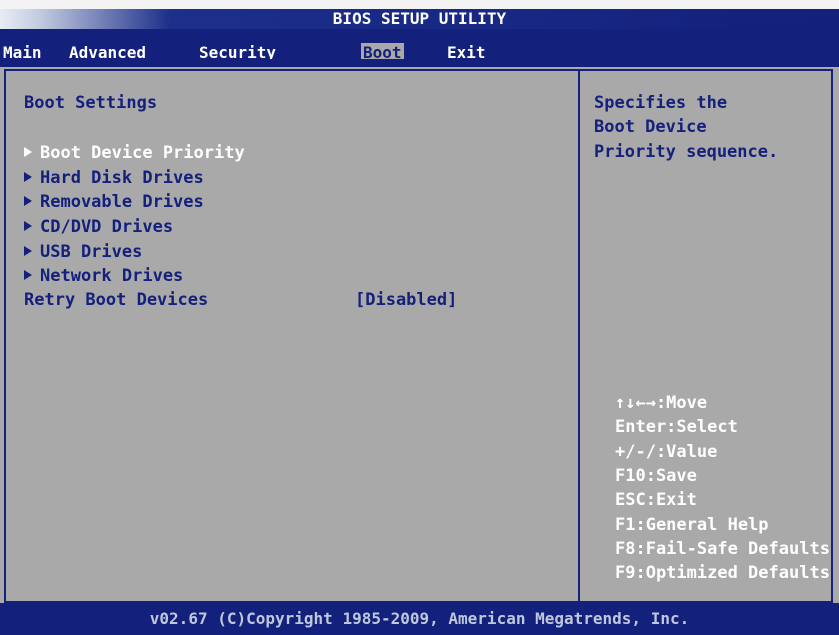 The image size is (839, 635). I want to click on key-legend-select: Enter:Select, so click(676, 427).